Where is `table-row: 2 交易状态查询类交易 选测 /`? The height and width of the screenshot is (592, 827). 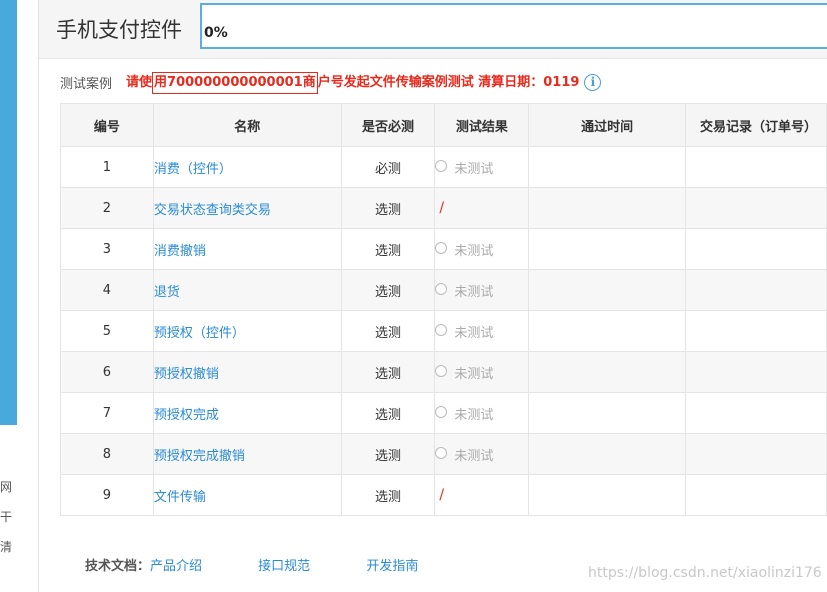 table-row: 2 交易状态查询类交易 选测 / is located at coordinates (443, 208).